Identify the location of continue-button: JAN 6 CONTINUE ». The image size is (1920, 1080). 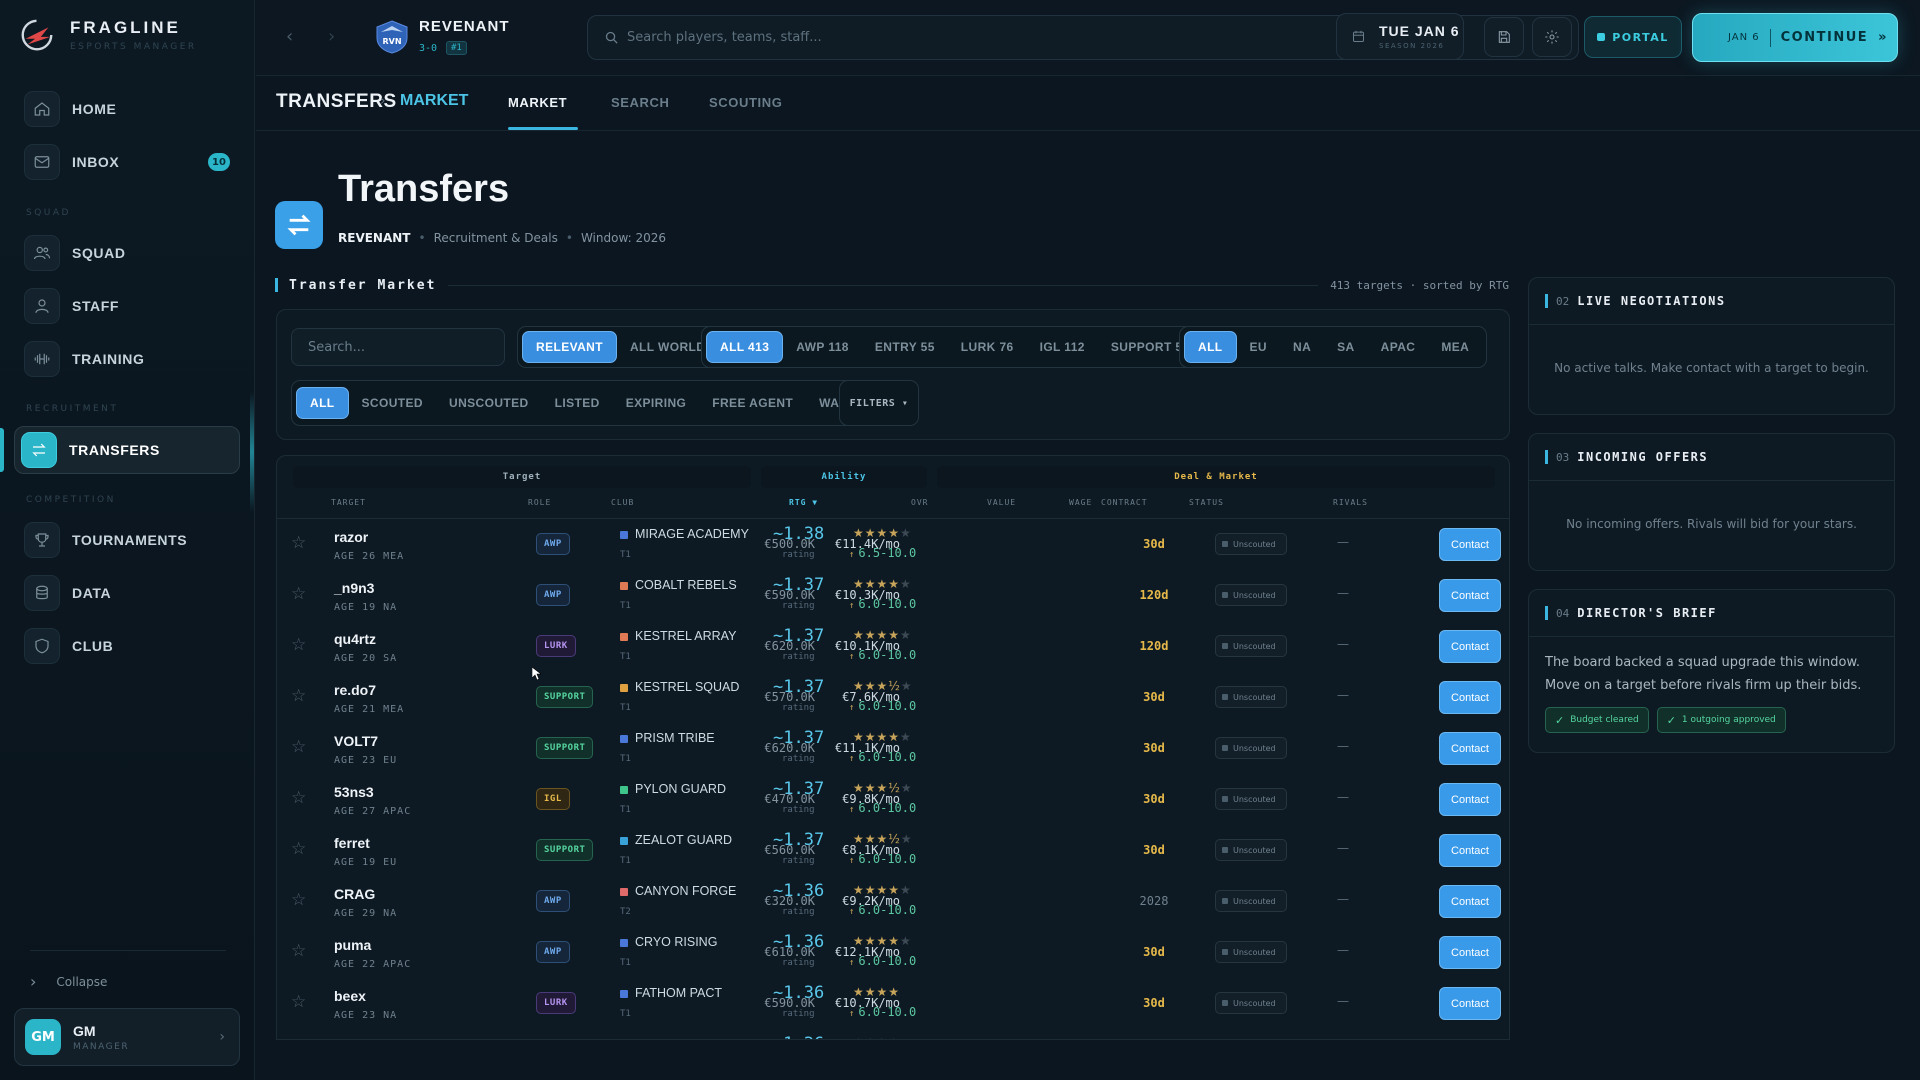
(1795, 37).